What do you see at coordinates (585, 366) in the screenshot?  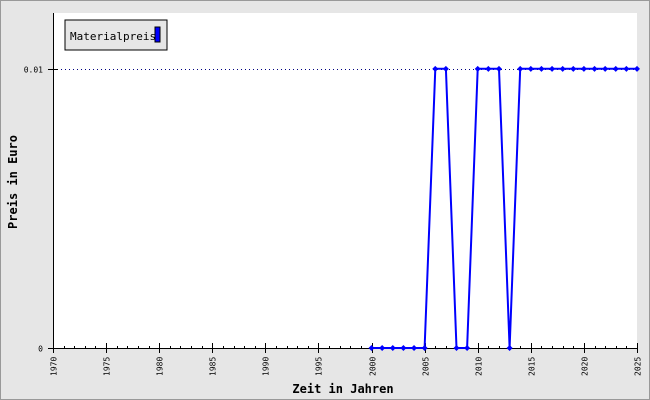 I see `x-tick-label: 2020` at bounding box center [585, 366].